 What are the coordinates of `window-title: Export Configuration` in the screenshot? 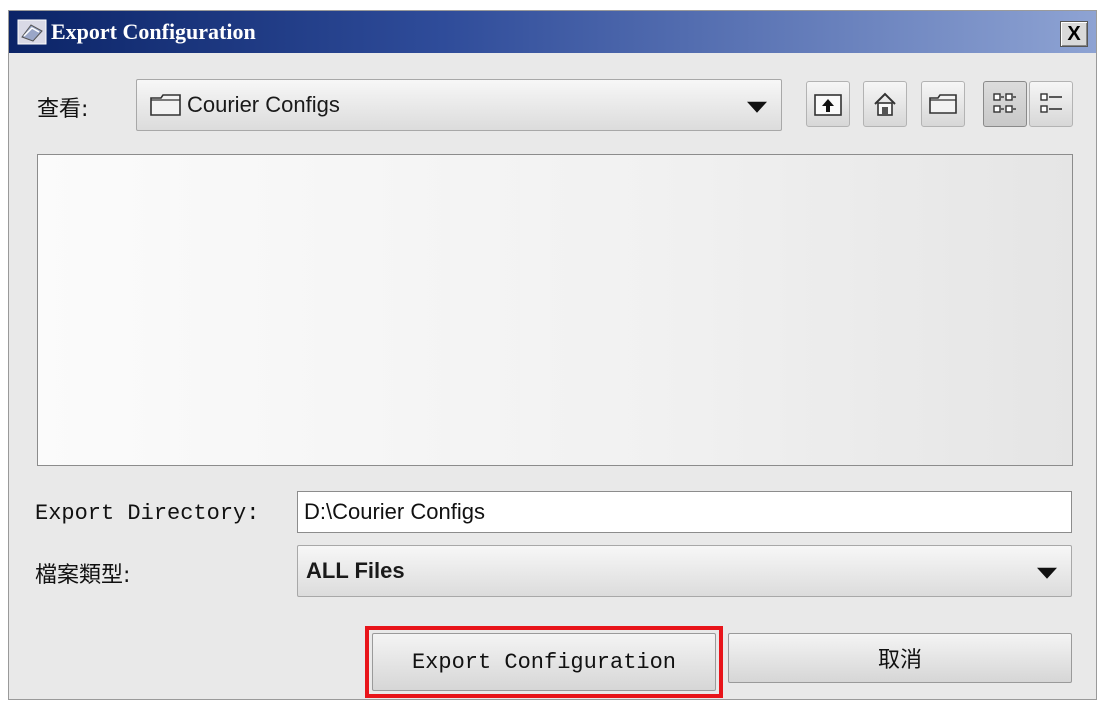 It's located at (153, 31).